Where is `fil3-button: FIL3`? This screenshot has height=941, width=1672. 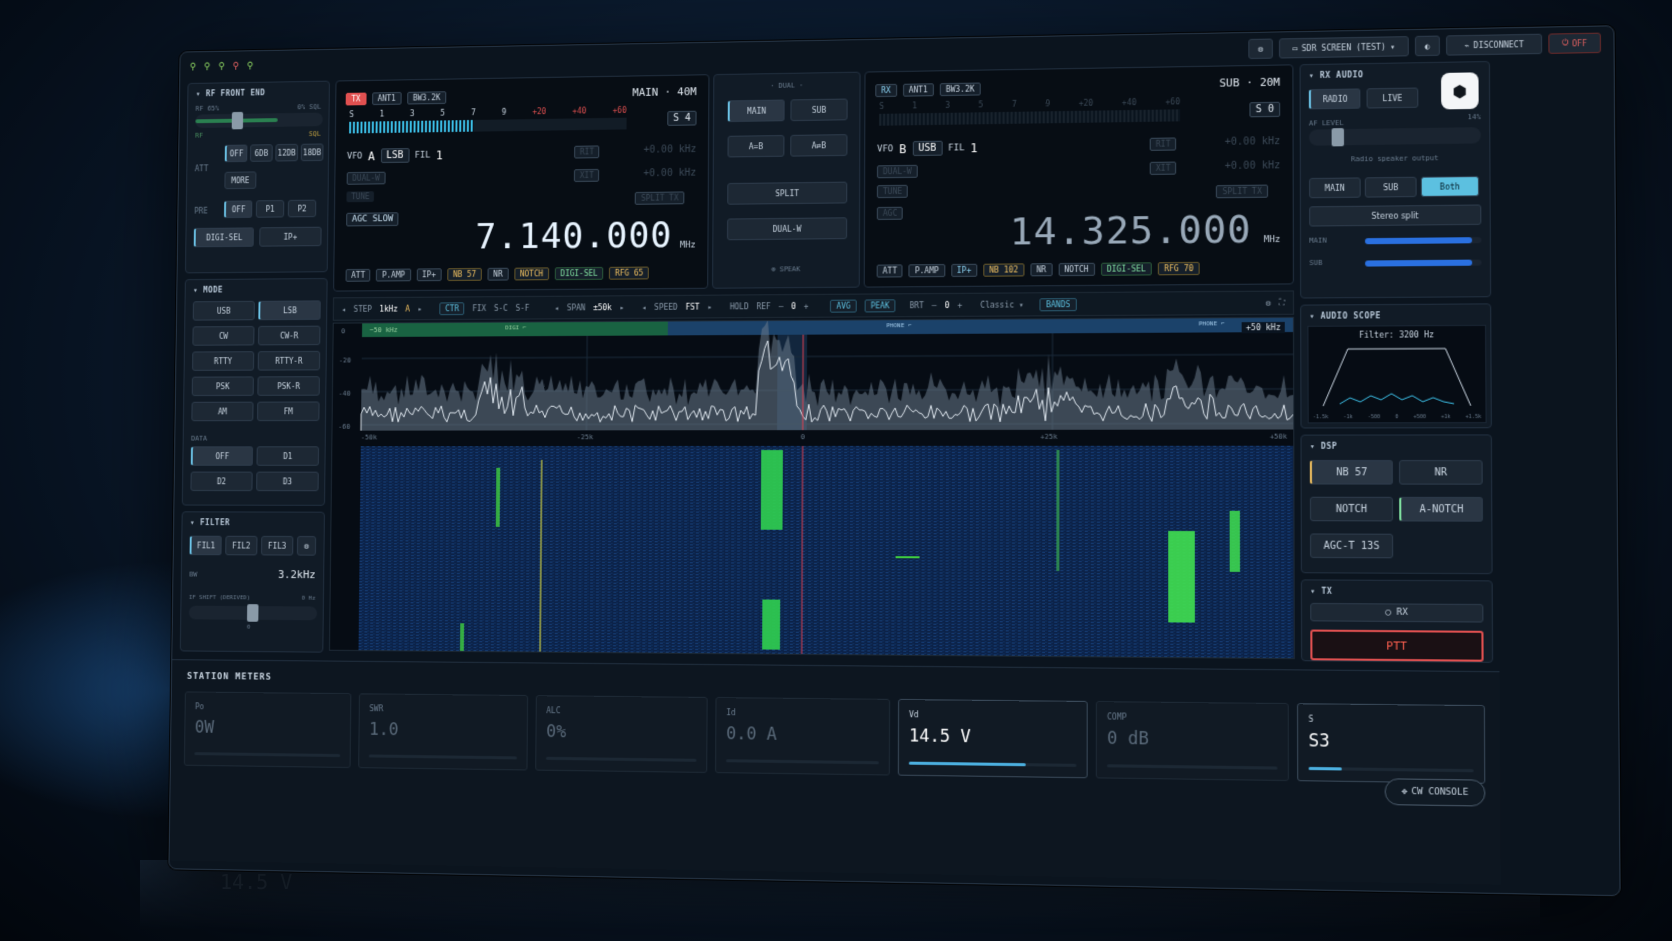 fil3-button: FIL3 is located at coordinates (277, 545).